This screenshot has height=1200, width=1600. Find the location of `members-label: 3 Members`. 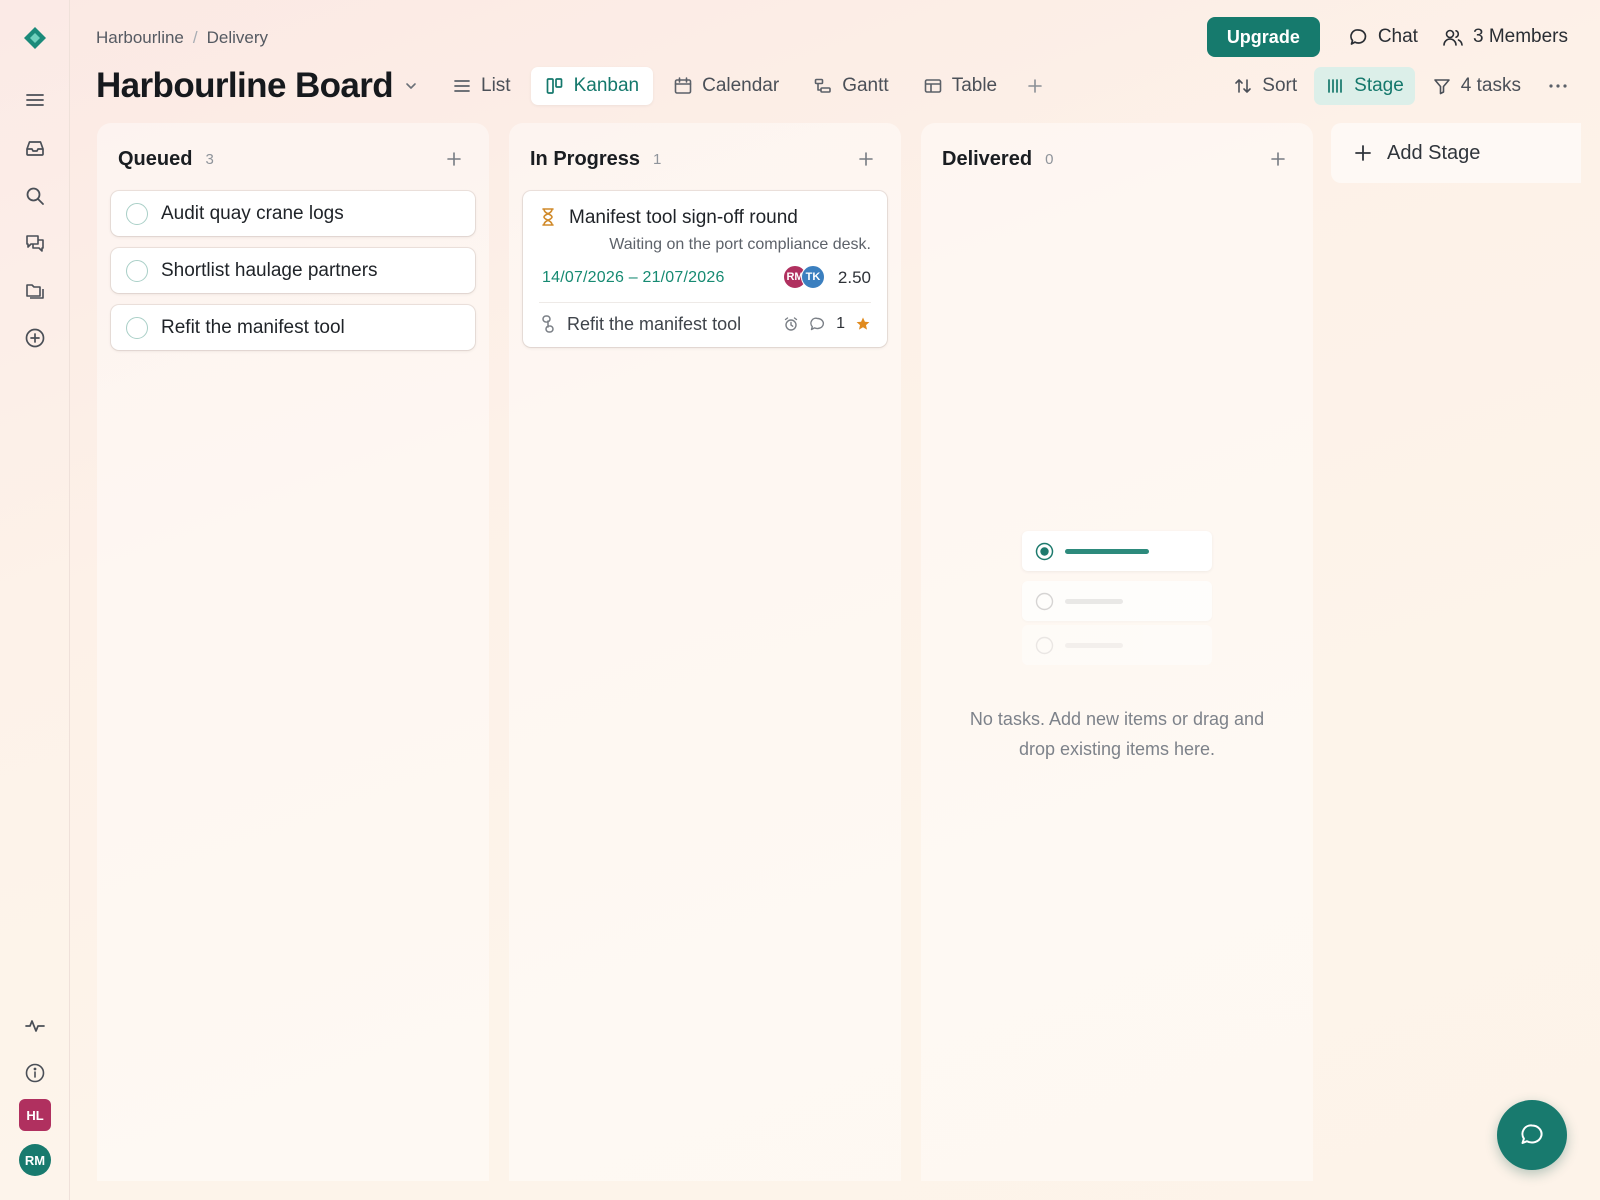

members-label: 3 Members is located at coordinates (1520, 36).